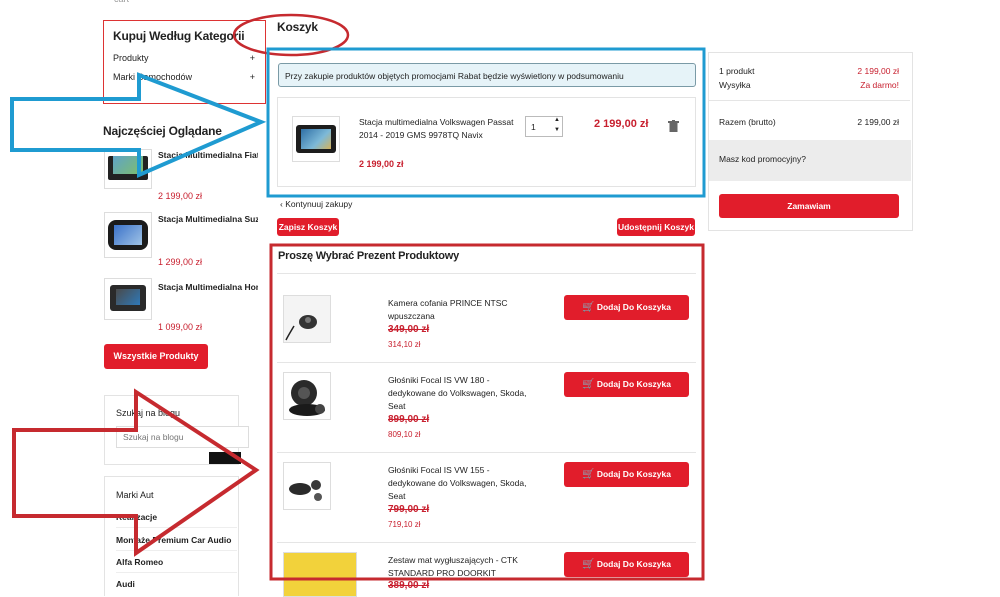 The image size is (1000, 597). Describe the element at coordinates (878, 122) in the screenshot. I see `summary-total-value: 2 199,00 zł` at that location.